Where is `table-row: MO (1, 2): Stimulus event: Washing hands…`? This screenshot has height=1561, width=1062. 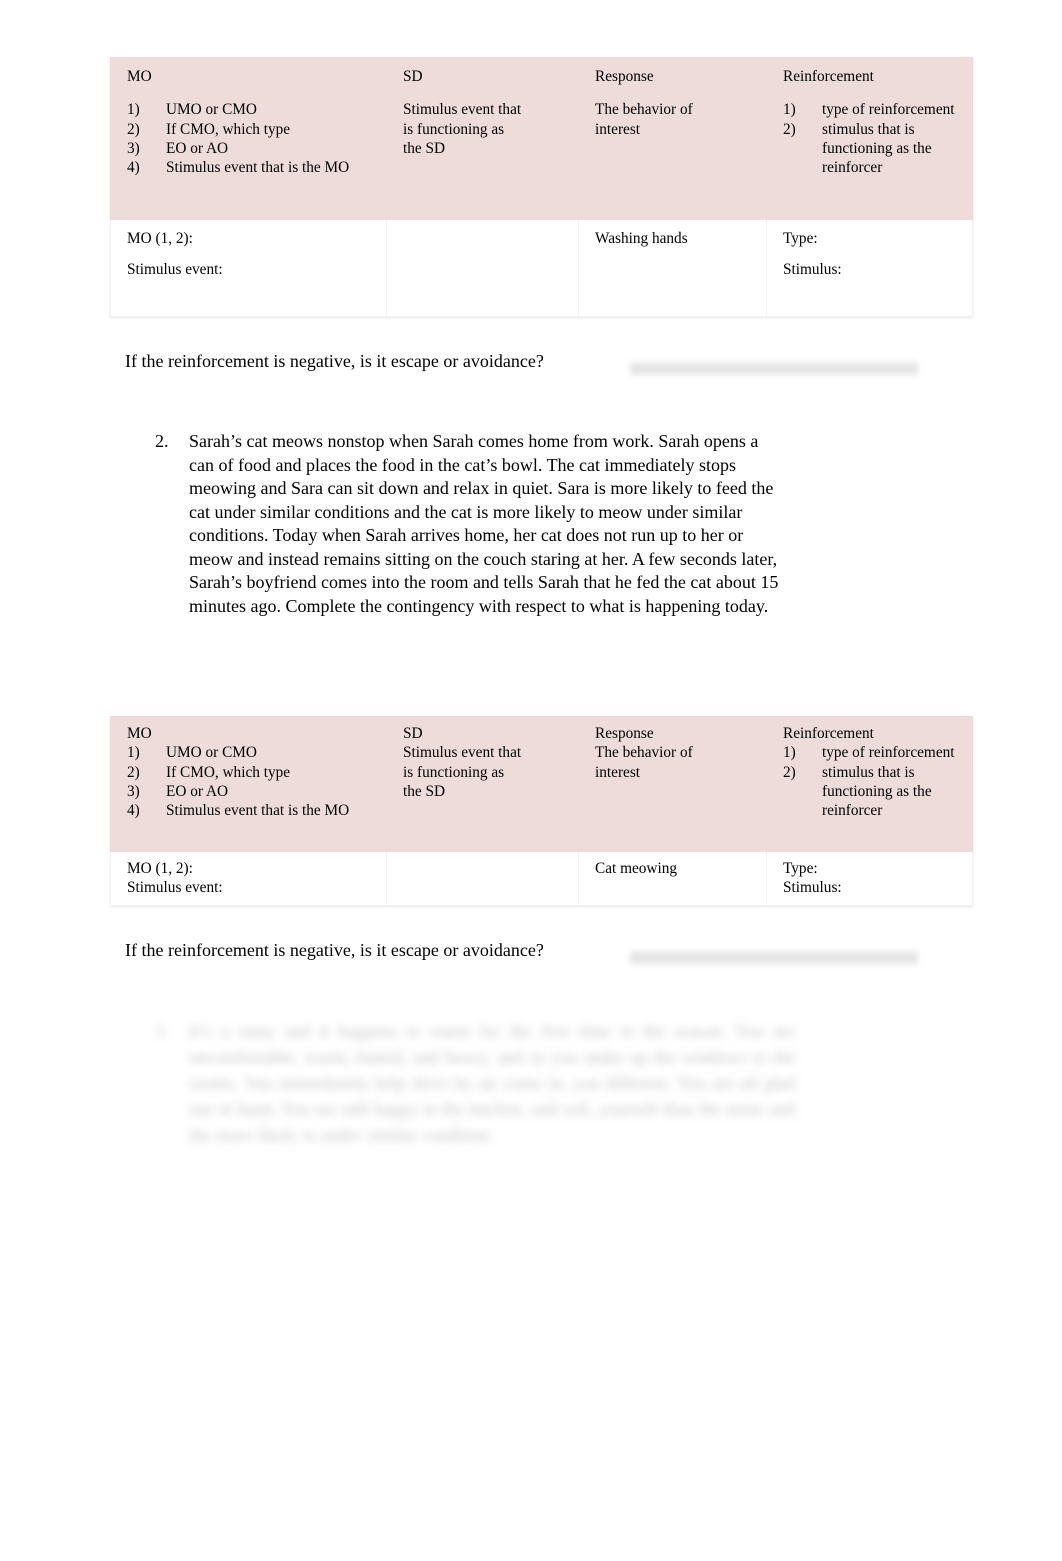
table-row: MO (1, 2): Stimulus event: Washing hands… is located at coordinates (541, 268).